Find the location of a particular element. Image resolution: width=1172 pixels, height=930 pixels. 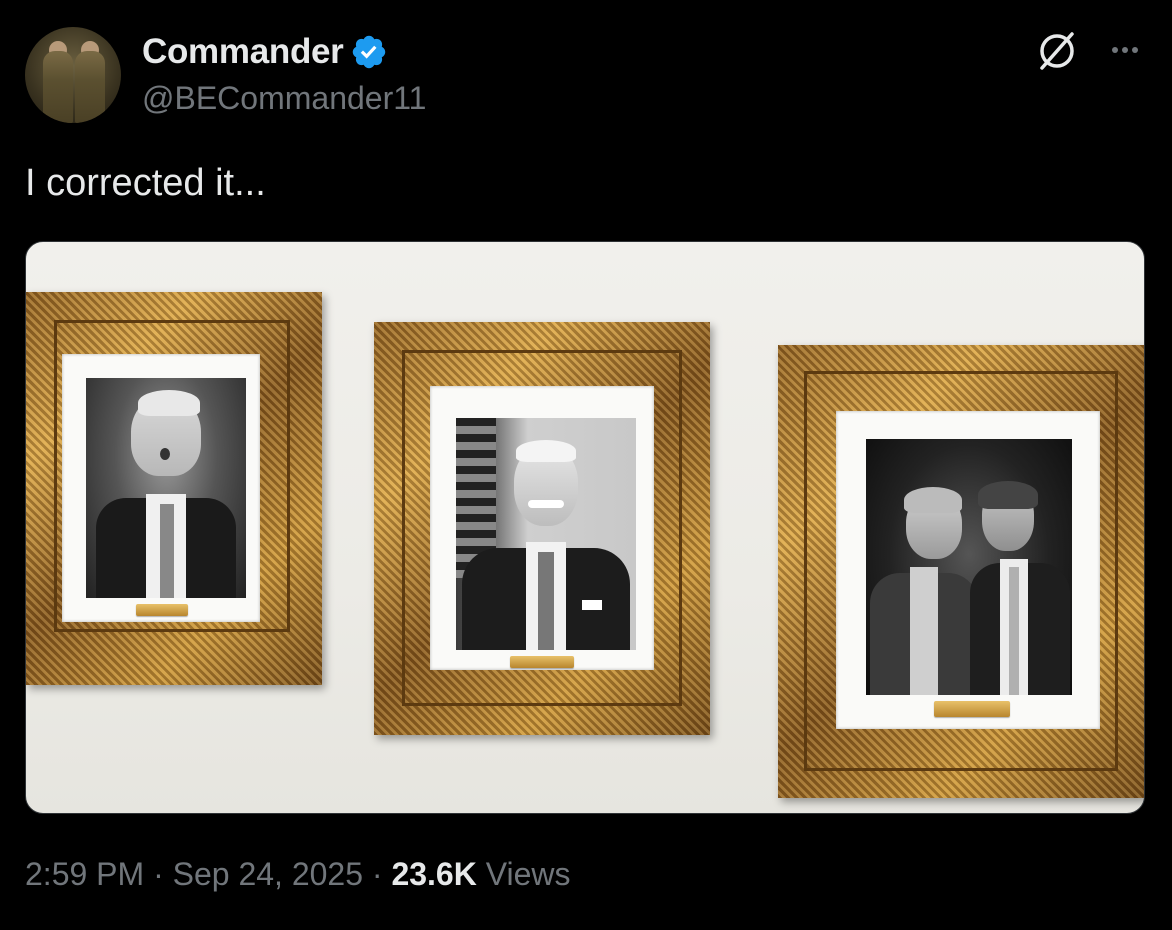

portrait-frame-left is located at coordinates (174, 488).